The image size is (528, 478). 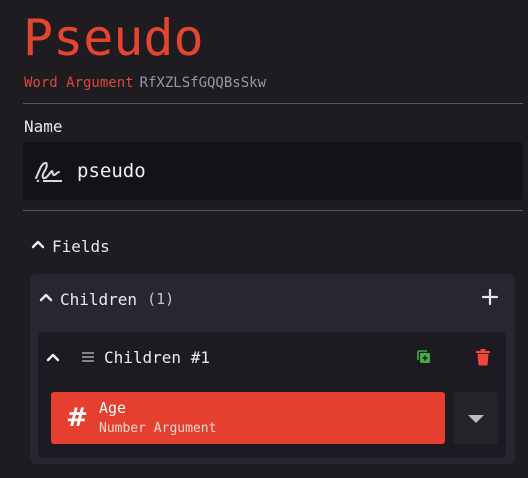 I want to click on duplicate-icon, so click(x=424, y=359).